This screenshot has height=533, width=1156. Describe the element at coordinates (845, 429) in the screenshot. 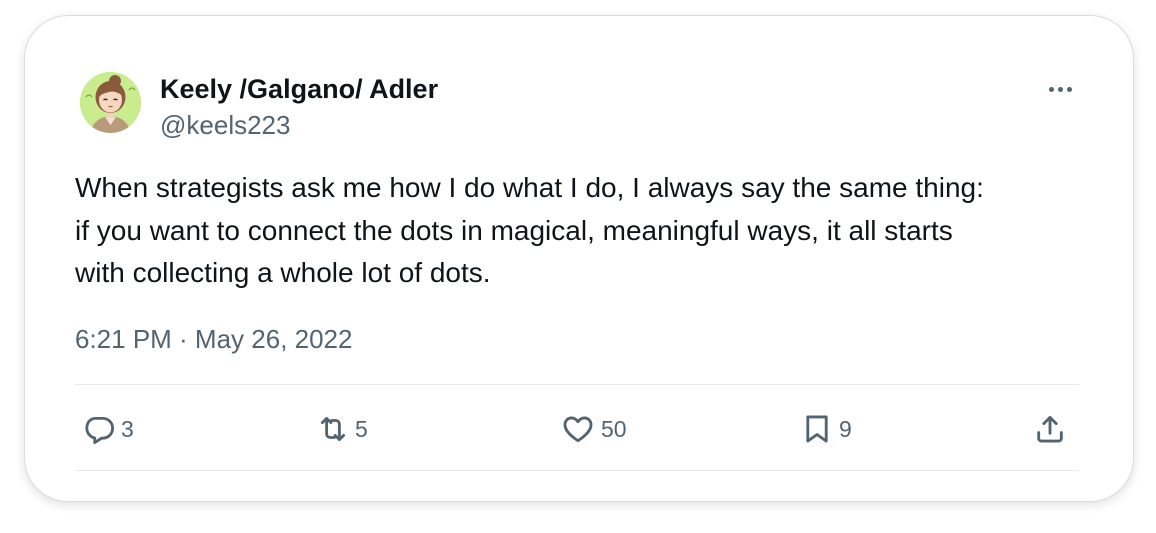

I see `bookmark-count: 9` at that location.